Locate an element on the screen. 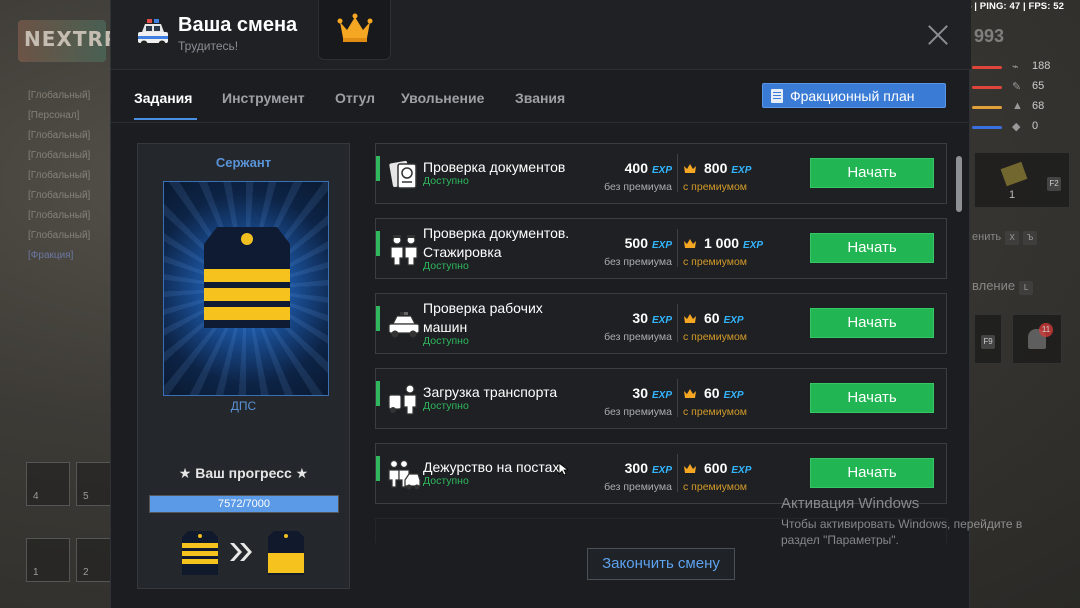 This screenshot has width=1080, height=608. hud-money: 993 is located at coordinates (989, 36).